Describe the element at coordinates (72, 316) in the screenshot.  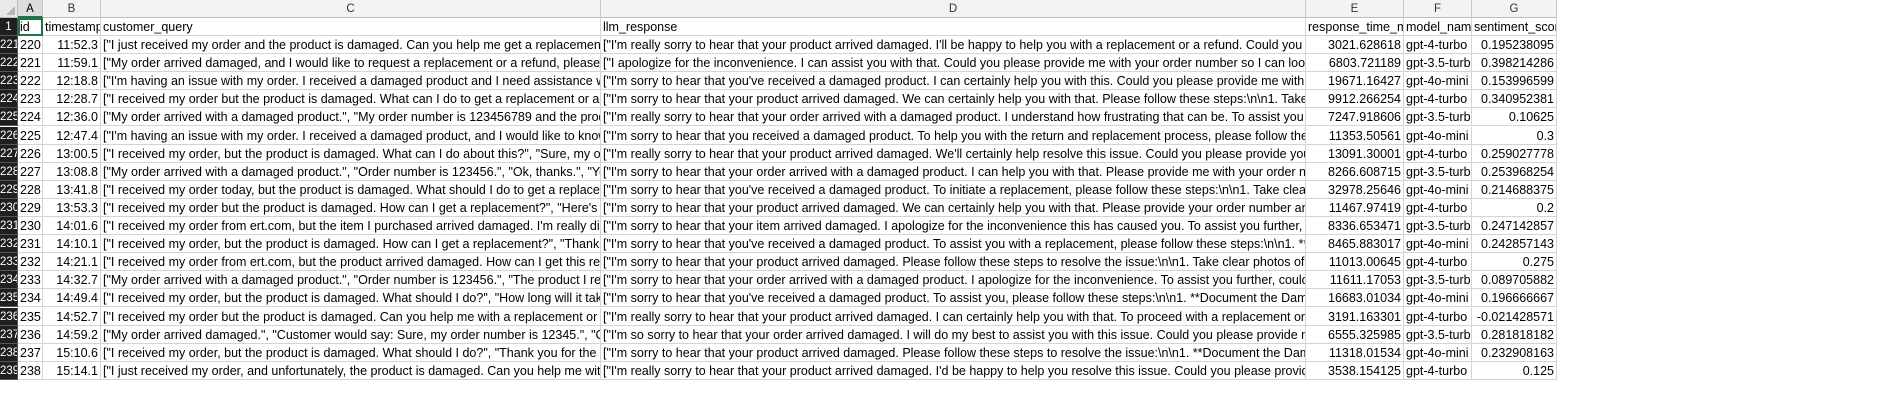
I see `cell-timestamp: 14:52.7` at that location.